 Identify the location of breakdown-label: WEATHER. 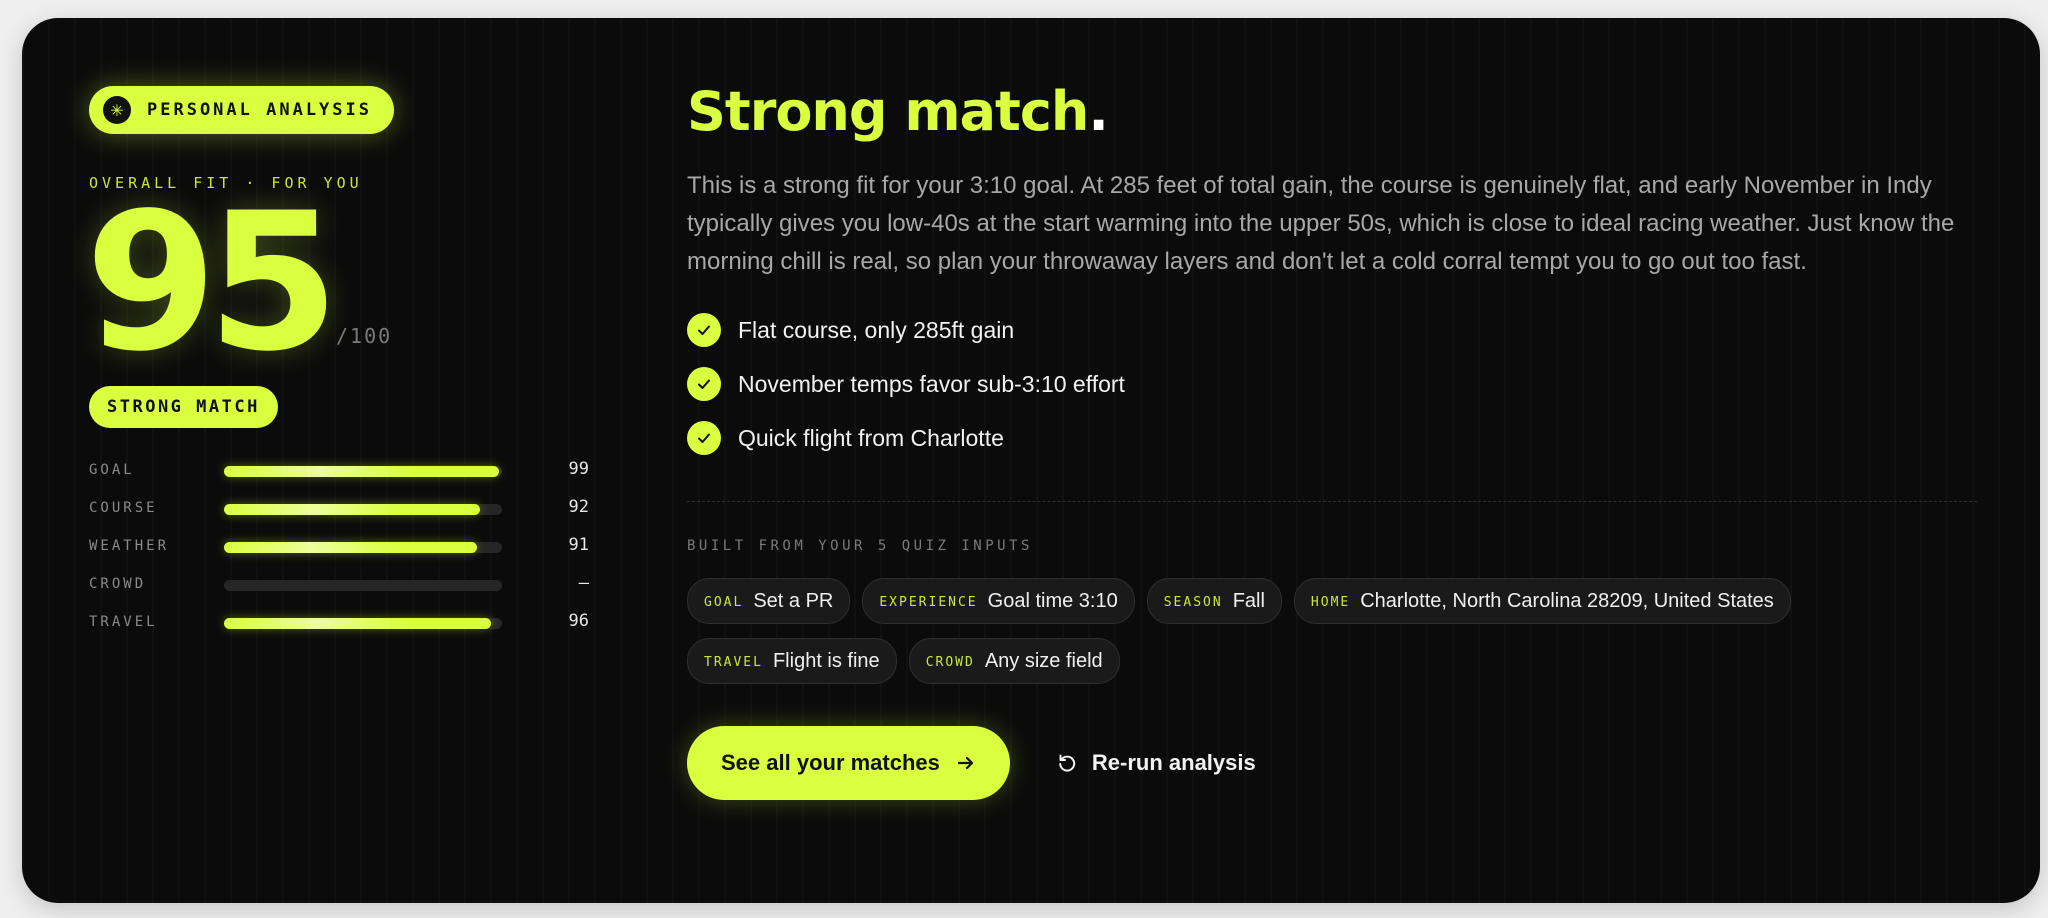
(129, 546).